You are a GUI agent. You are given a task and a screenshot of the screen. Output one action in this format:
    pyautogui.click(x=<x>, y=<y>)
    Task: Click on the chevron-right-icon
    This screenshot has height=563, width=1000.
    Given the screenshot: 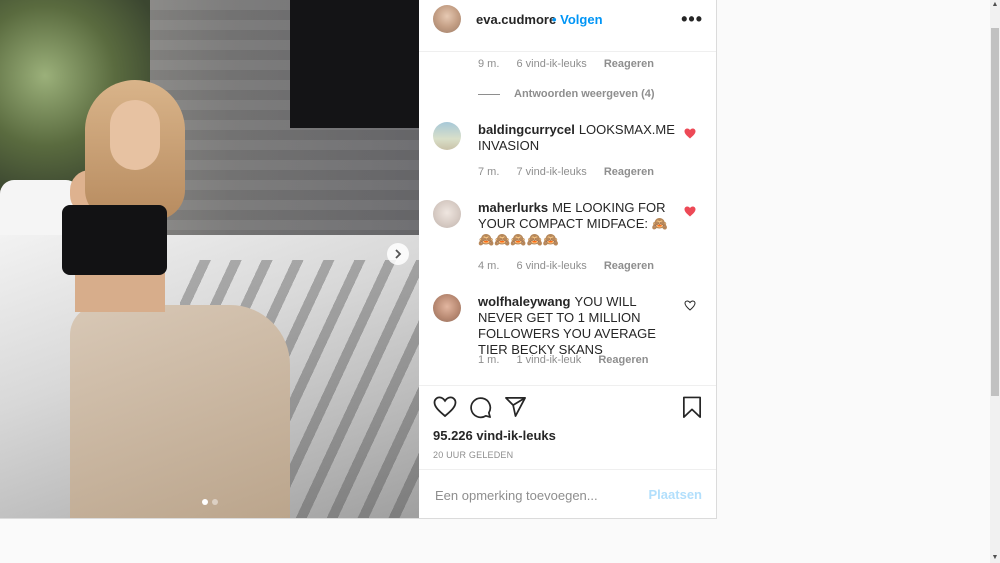 What is the action you would take?
    pyautogui.click(x=398, y=254)
    